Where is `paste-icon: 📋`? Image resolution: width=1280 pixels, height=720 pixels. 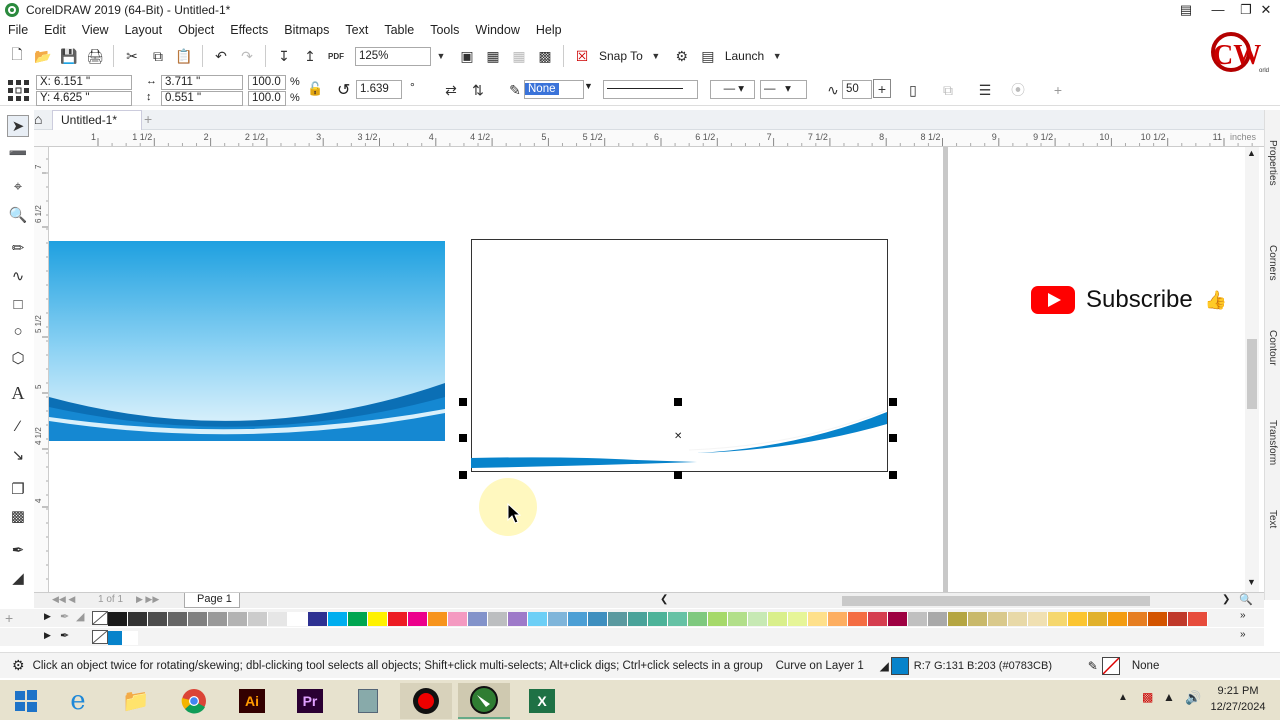 paste-icon: 📋 is located at coordinates (184, 56).